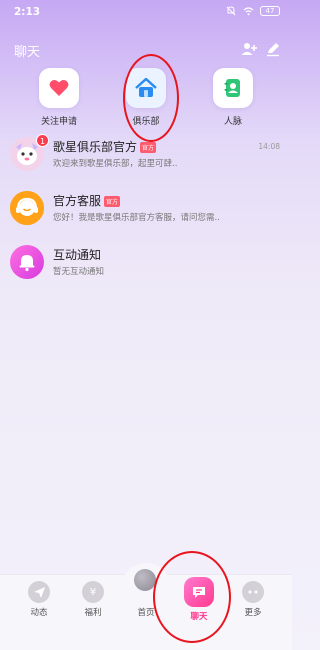 The image size is (320, 650). What do you see at coordinates (248, 11) in the screenshot?
I see `wifi-icon` at bounding box center [248, 11].